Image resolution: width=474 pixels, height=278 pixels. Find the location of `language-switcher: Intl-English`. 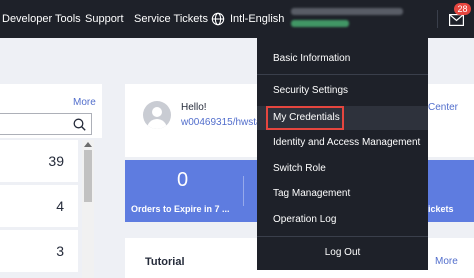

language-switcher: Intl-English is located at coordinates (247, 19).